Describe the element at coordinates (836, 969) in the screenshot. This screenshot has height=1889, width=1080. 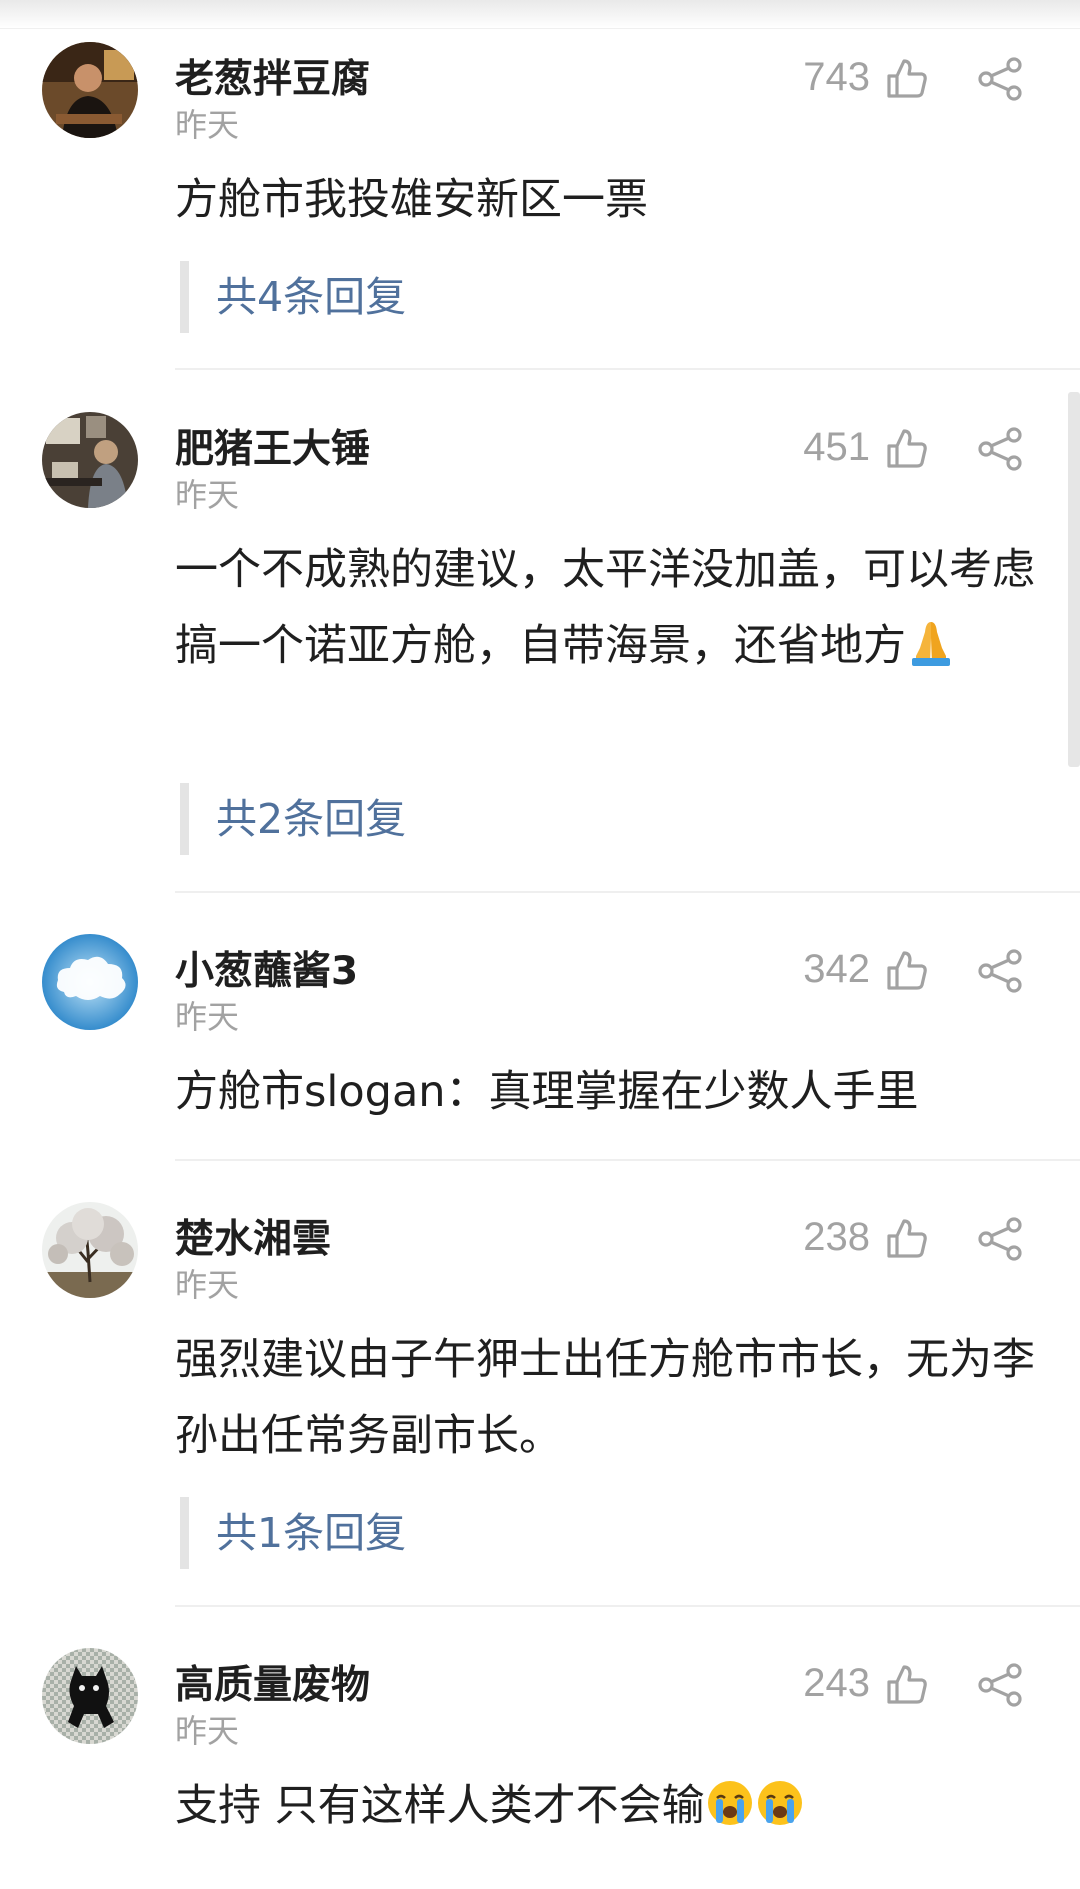
I see `like-count: 342` at that location.